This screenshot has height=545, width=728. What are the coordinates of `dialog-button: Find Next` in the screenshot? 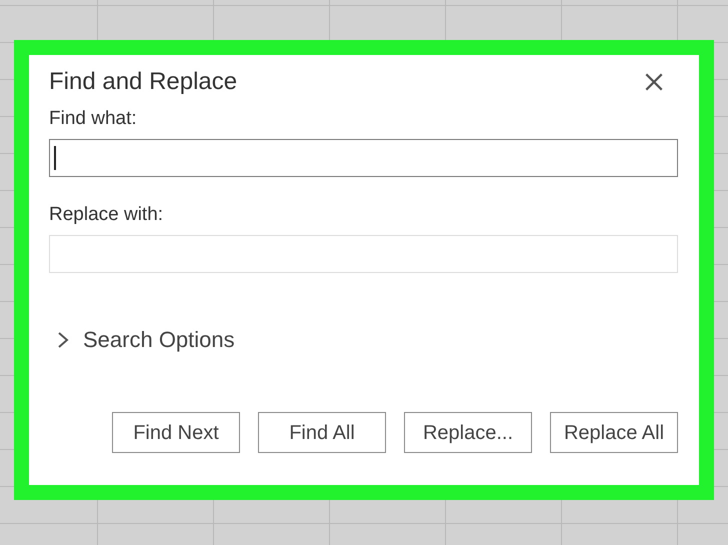 It's located at (176, 432).